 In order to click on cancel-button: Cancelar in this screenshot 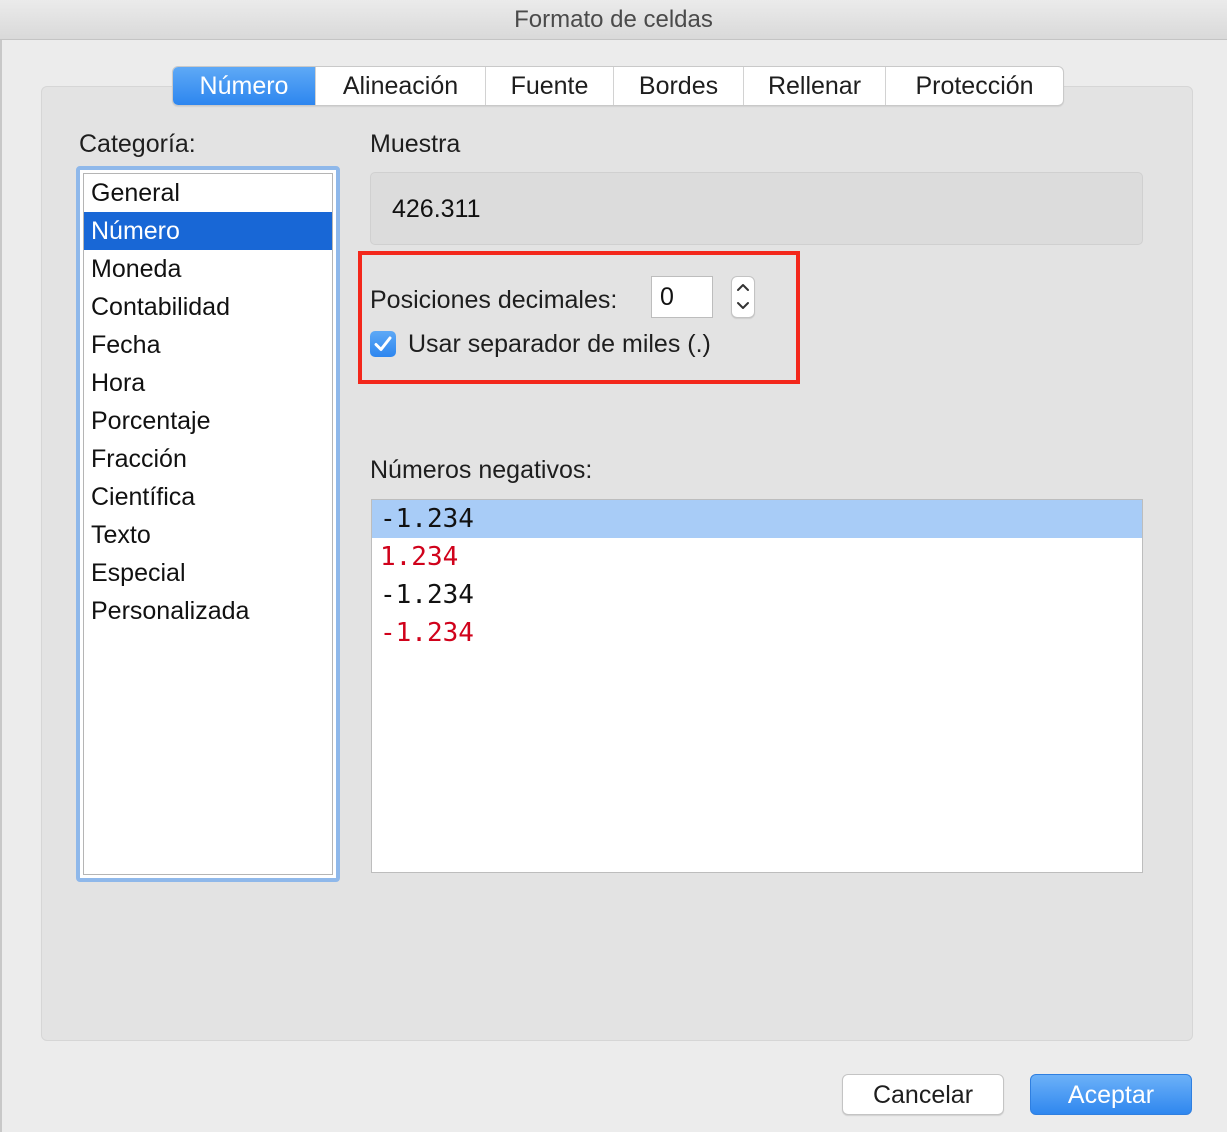, I will do `click(923, 1094)`.